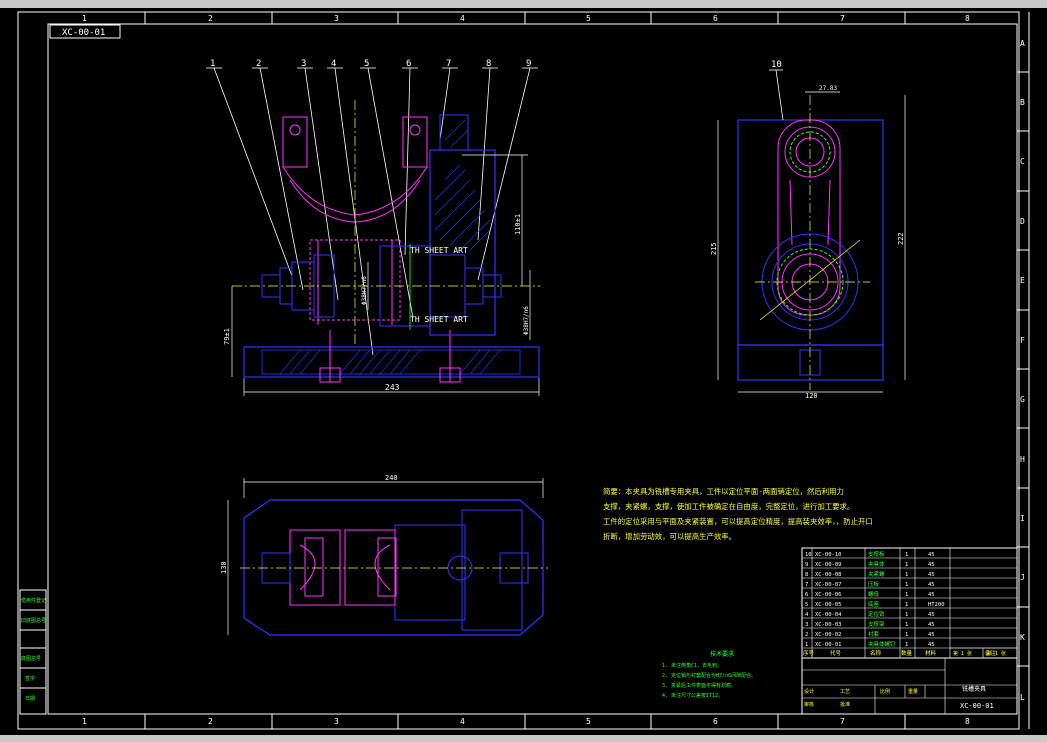 This screenshot has width=1047, height=742. Describe the element at coordinates (258, 64) in the screenshot. I see `balloon-label: 2` at that location.